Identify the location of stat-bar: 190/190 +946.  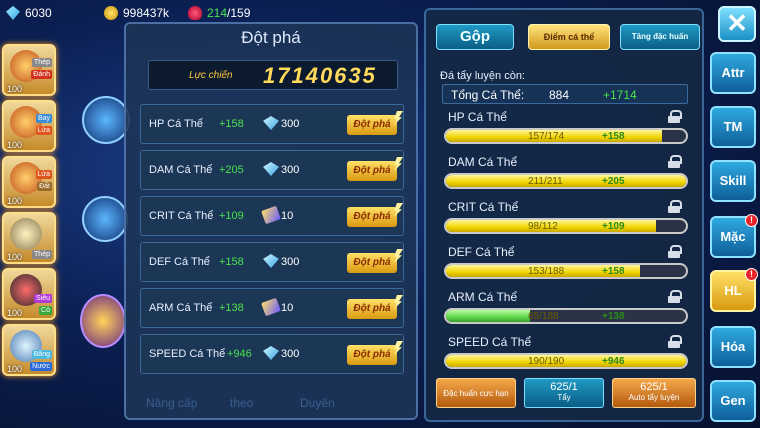
(566, 361).